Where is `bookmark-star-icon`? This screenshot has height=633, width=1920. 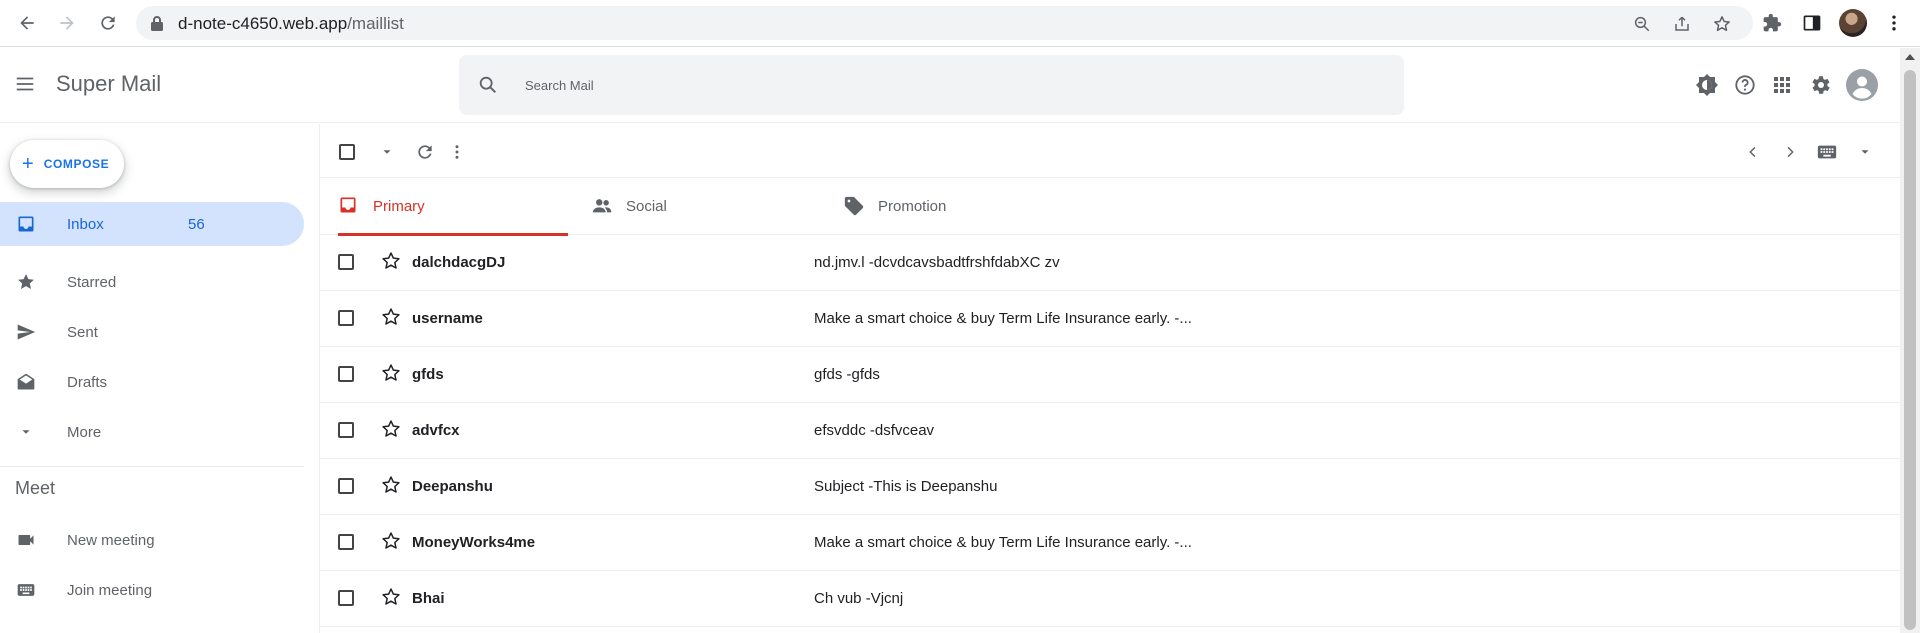 bookmark-star-icon is located at coordinates (1722, 24).